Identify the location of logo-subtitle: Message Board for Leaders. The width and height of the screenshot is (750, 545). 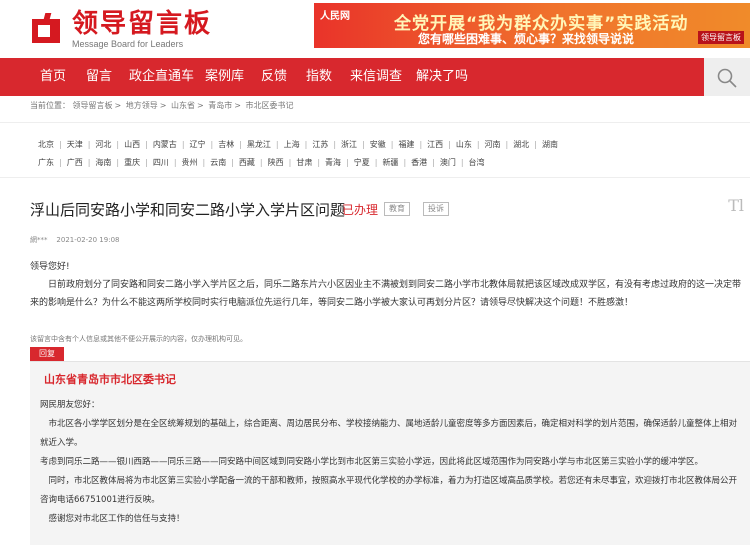
(128, 44).